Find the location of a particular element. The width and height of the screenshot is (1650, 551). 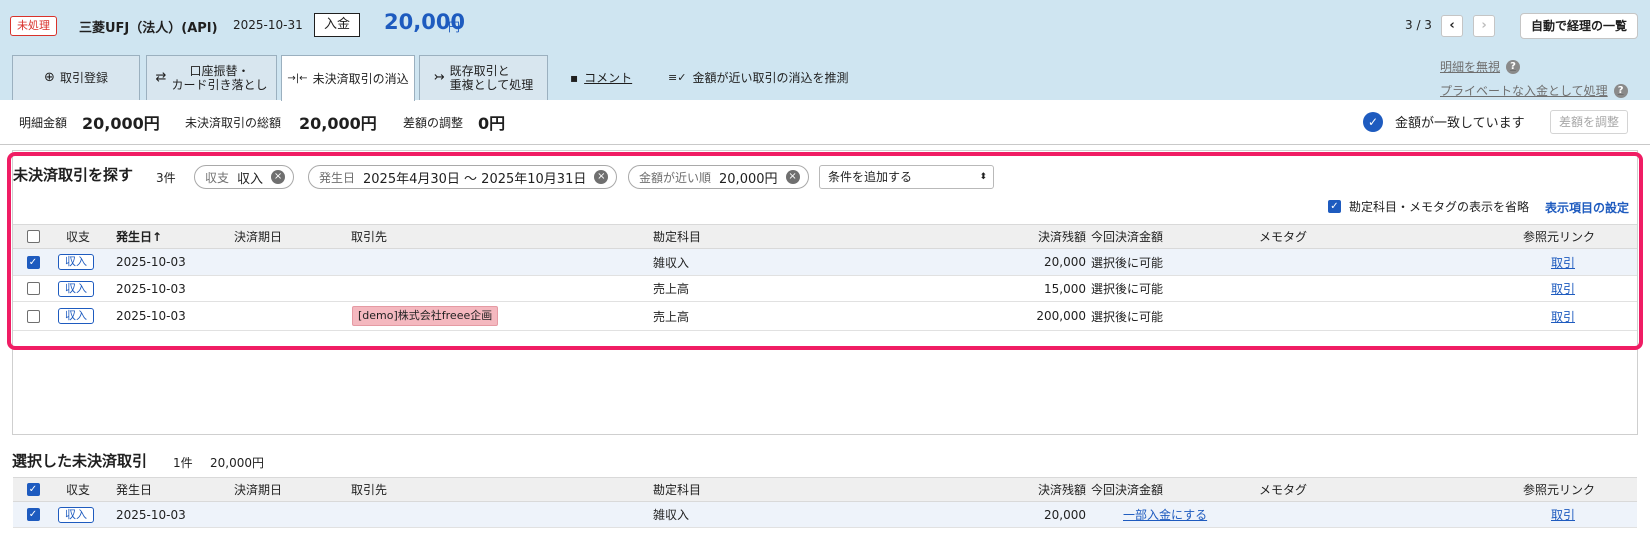

amount-unit: 円 is located at coordinates (454, 27).